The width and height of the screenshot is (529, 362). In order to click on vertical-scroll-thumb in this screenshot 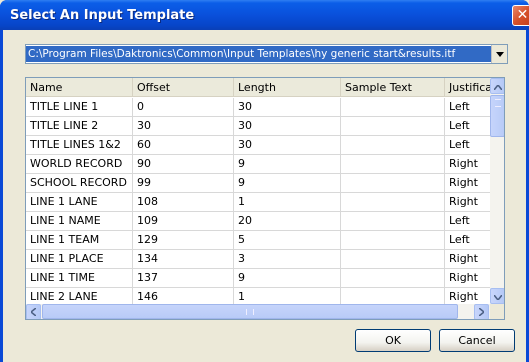, I will do `click(497, 116)`.